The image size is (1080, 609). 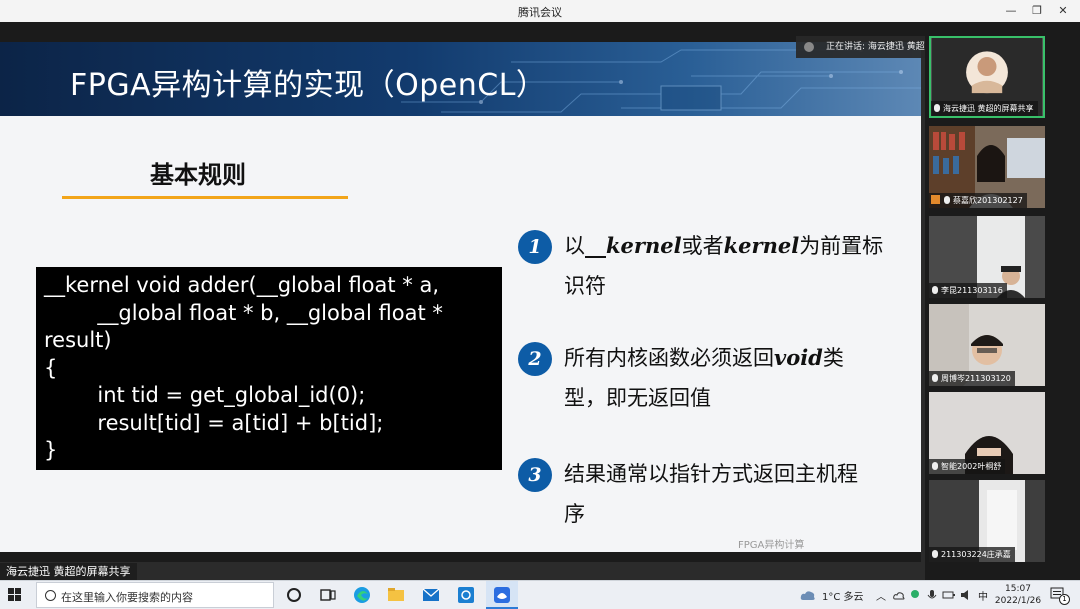 I want to click on tencent-meeting-taskbar-button, so click(x=502, y=595).